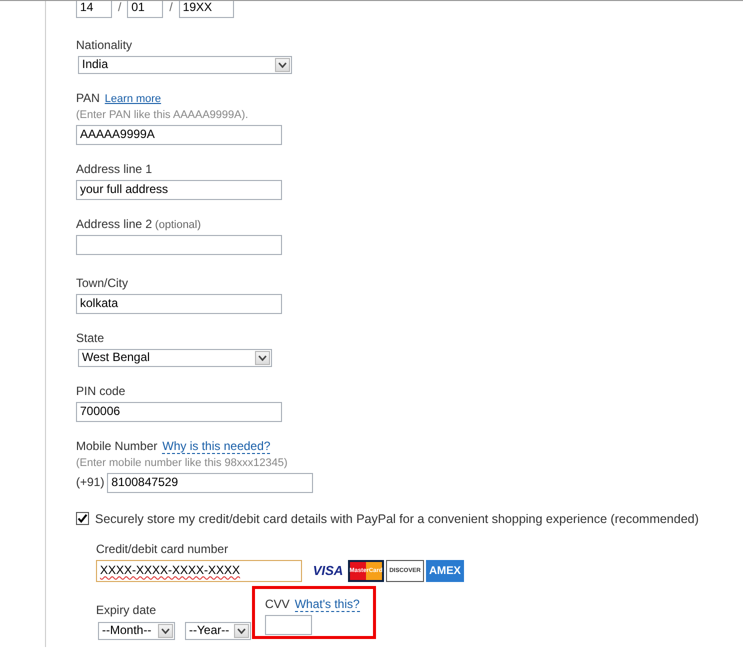 The height and width of the screenshot is (650, 743). I want to click on select-field: West Bengal, so click(175, 357).